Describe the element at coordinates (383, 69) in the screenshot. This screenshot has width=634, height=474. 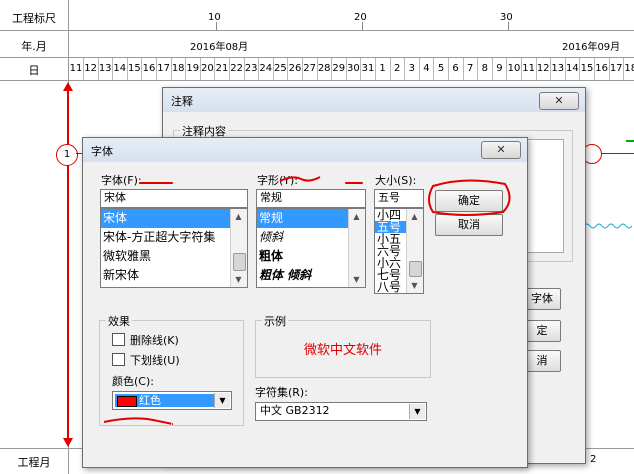
I see `day-cell: 1` at that location.